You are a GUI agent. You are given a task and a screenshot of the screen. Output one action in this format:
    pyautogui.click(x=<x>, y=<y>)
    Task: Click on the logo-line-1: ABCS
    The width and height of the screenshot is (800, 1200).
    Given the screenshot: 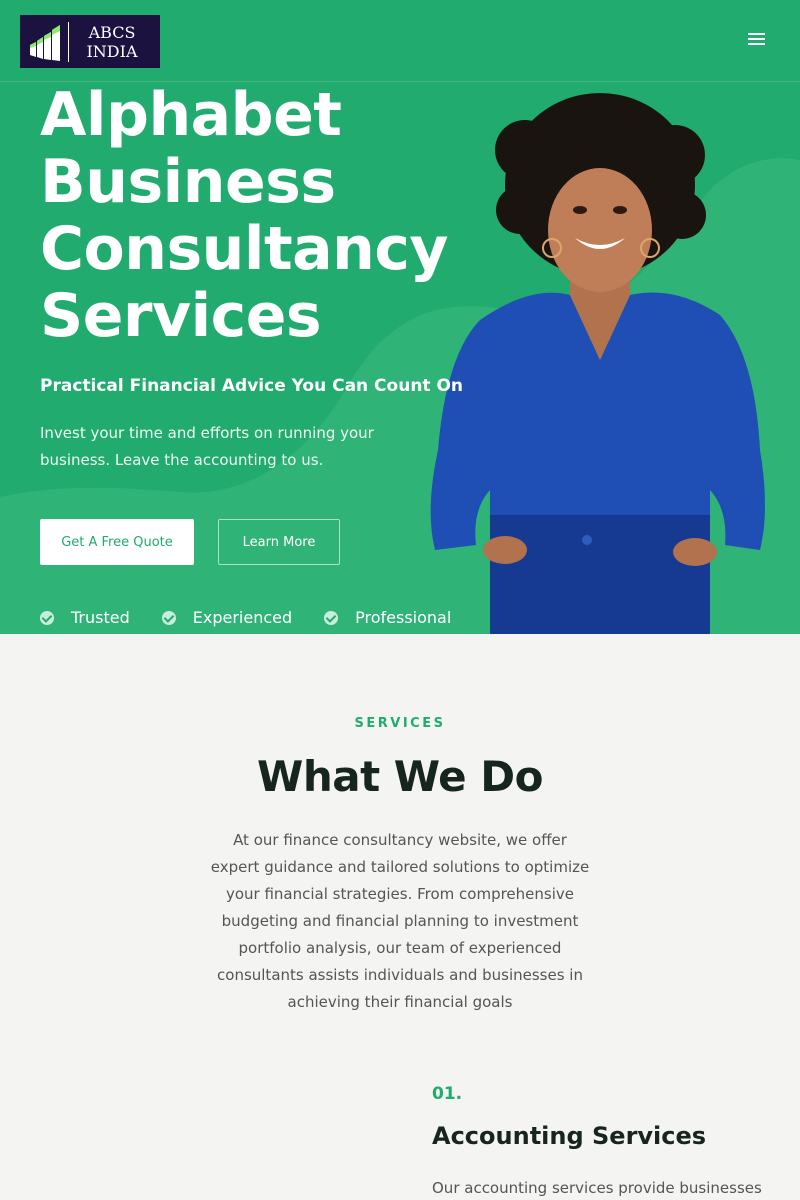 What is the action you would take?
    pyautogui.click(x=112, y=32)
    